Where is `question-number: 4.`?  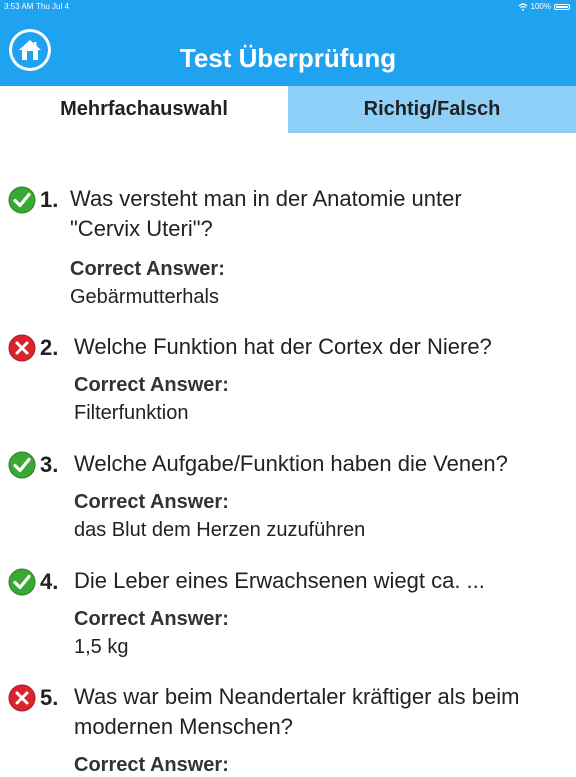
question-number: 4. is located at coordinates (49, 581).